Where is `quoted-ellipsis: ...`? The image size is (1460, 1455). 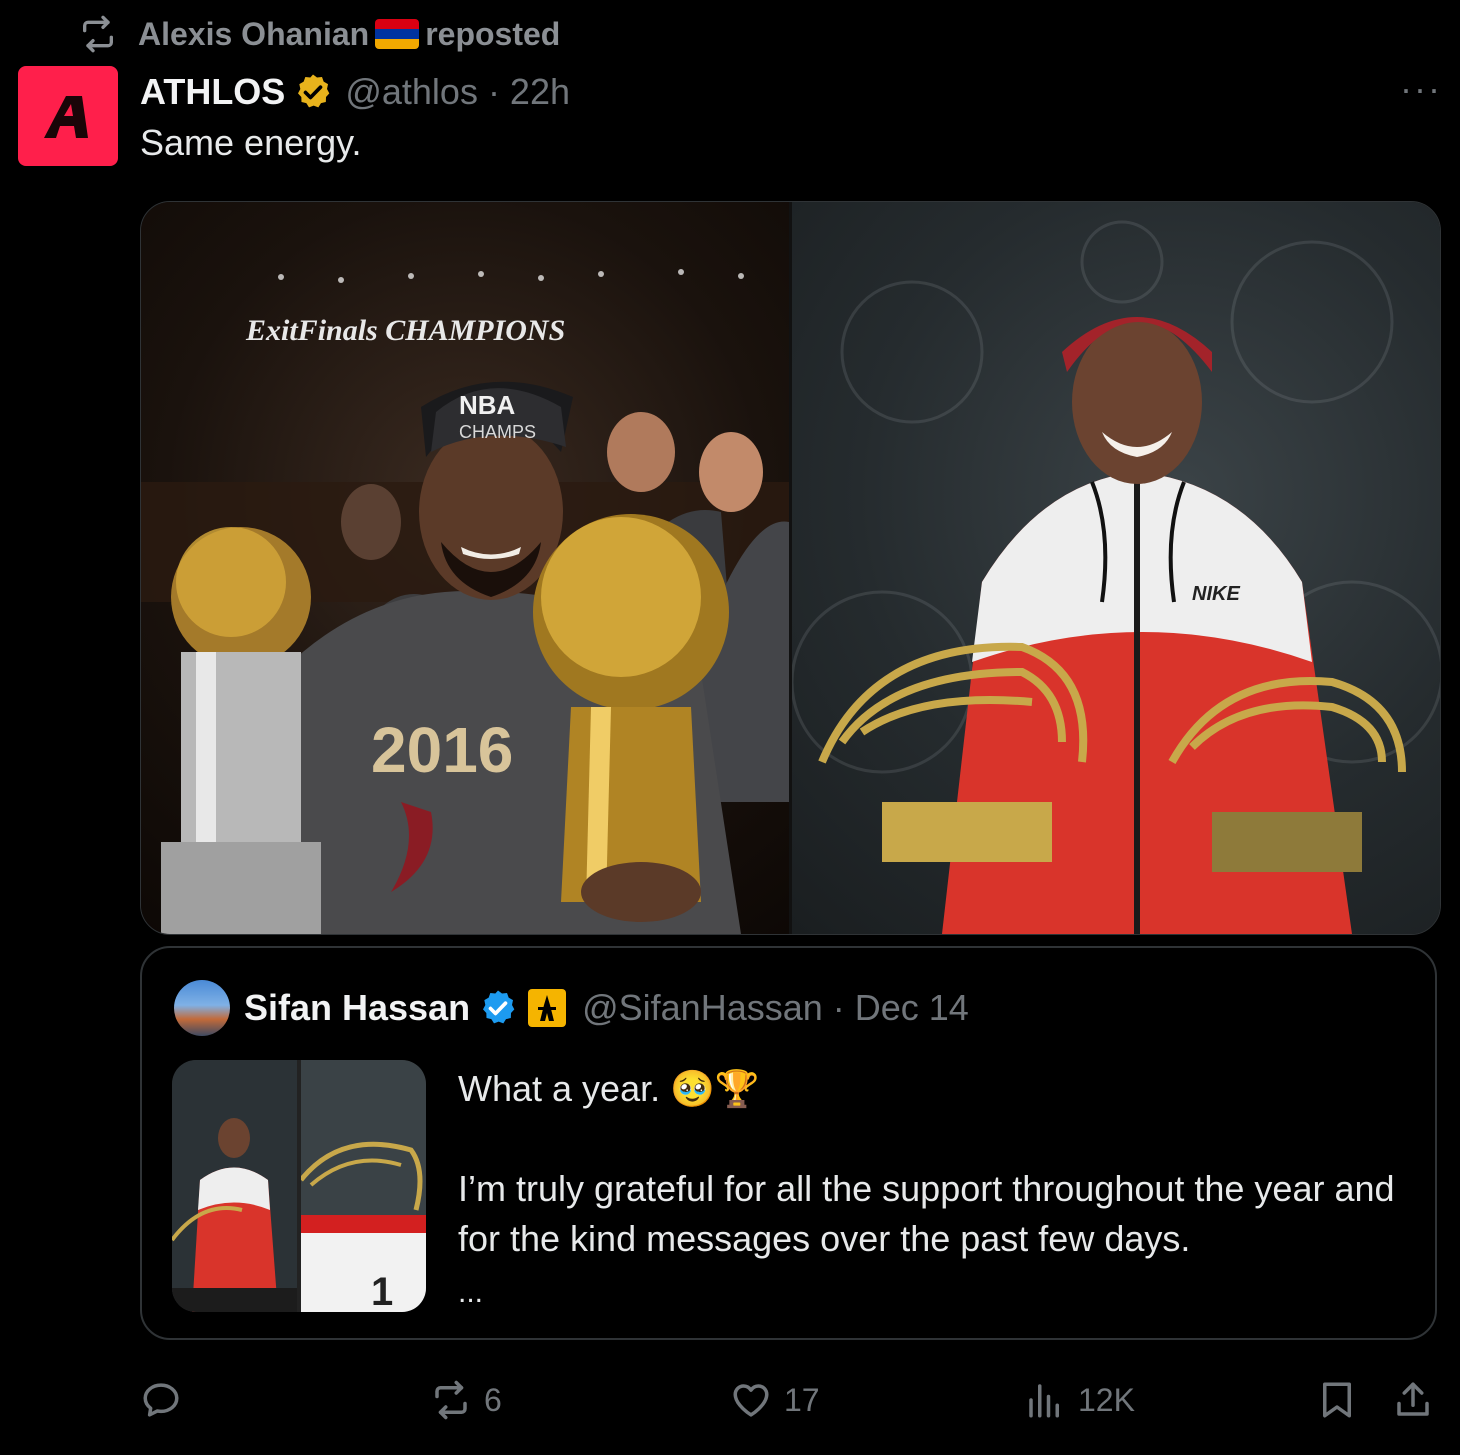 quoted-ellipsis: ... is located at coordinates (471, 1292).